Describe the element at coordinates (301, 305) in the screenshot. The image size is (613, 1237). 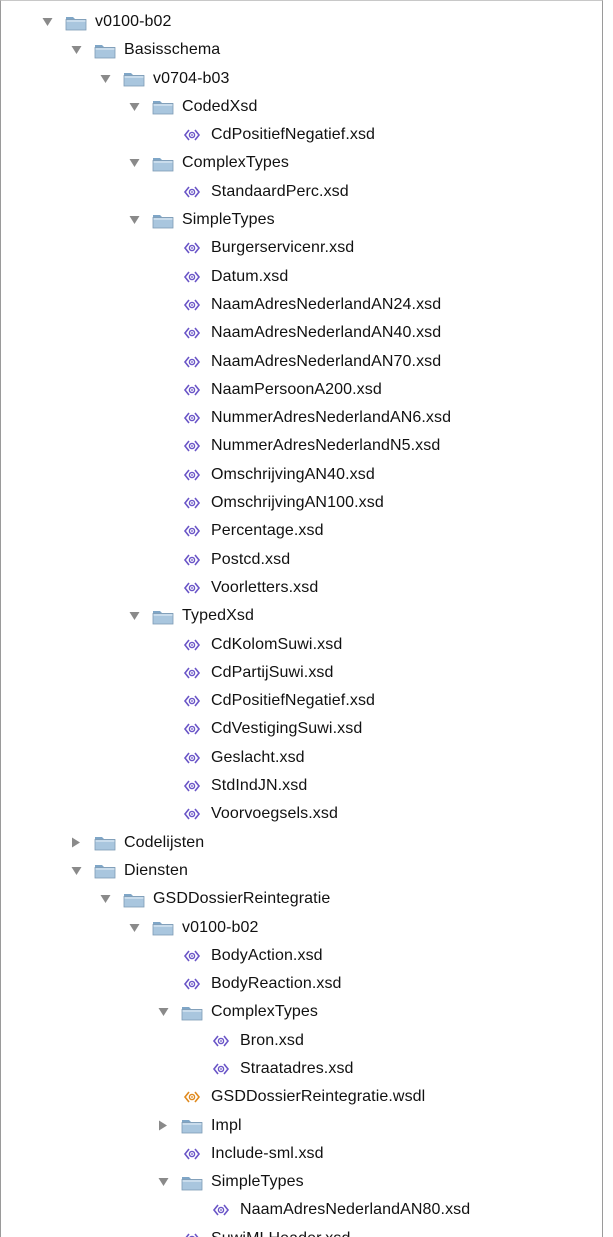
I see `tree-file-row: NaamAdresNederlandAN24.xsd` at that location.